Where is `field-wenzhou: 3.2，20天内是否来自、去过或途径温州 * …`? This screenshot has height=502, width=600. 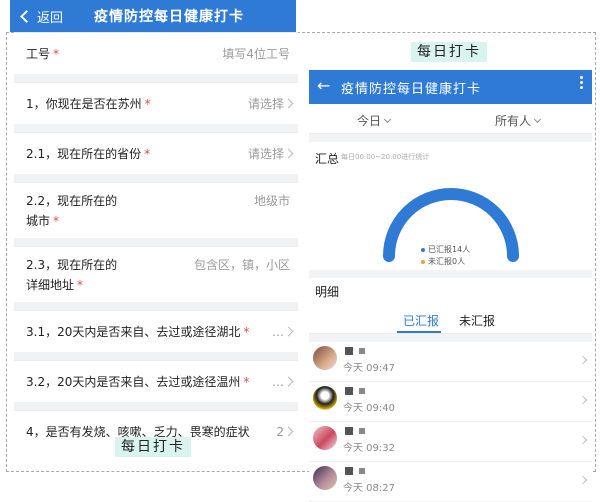
field-wenzhou: 3.2，20天内是否来自、去过或途径温州 * … is located at coordinates (156, 381).